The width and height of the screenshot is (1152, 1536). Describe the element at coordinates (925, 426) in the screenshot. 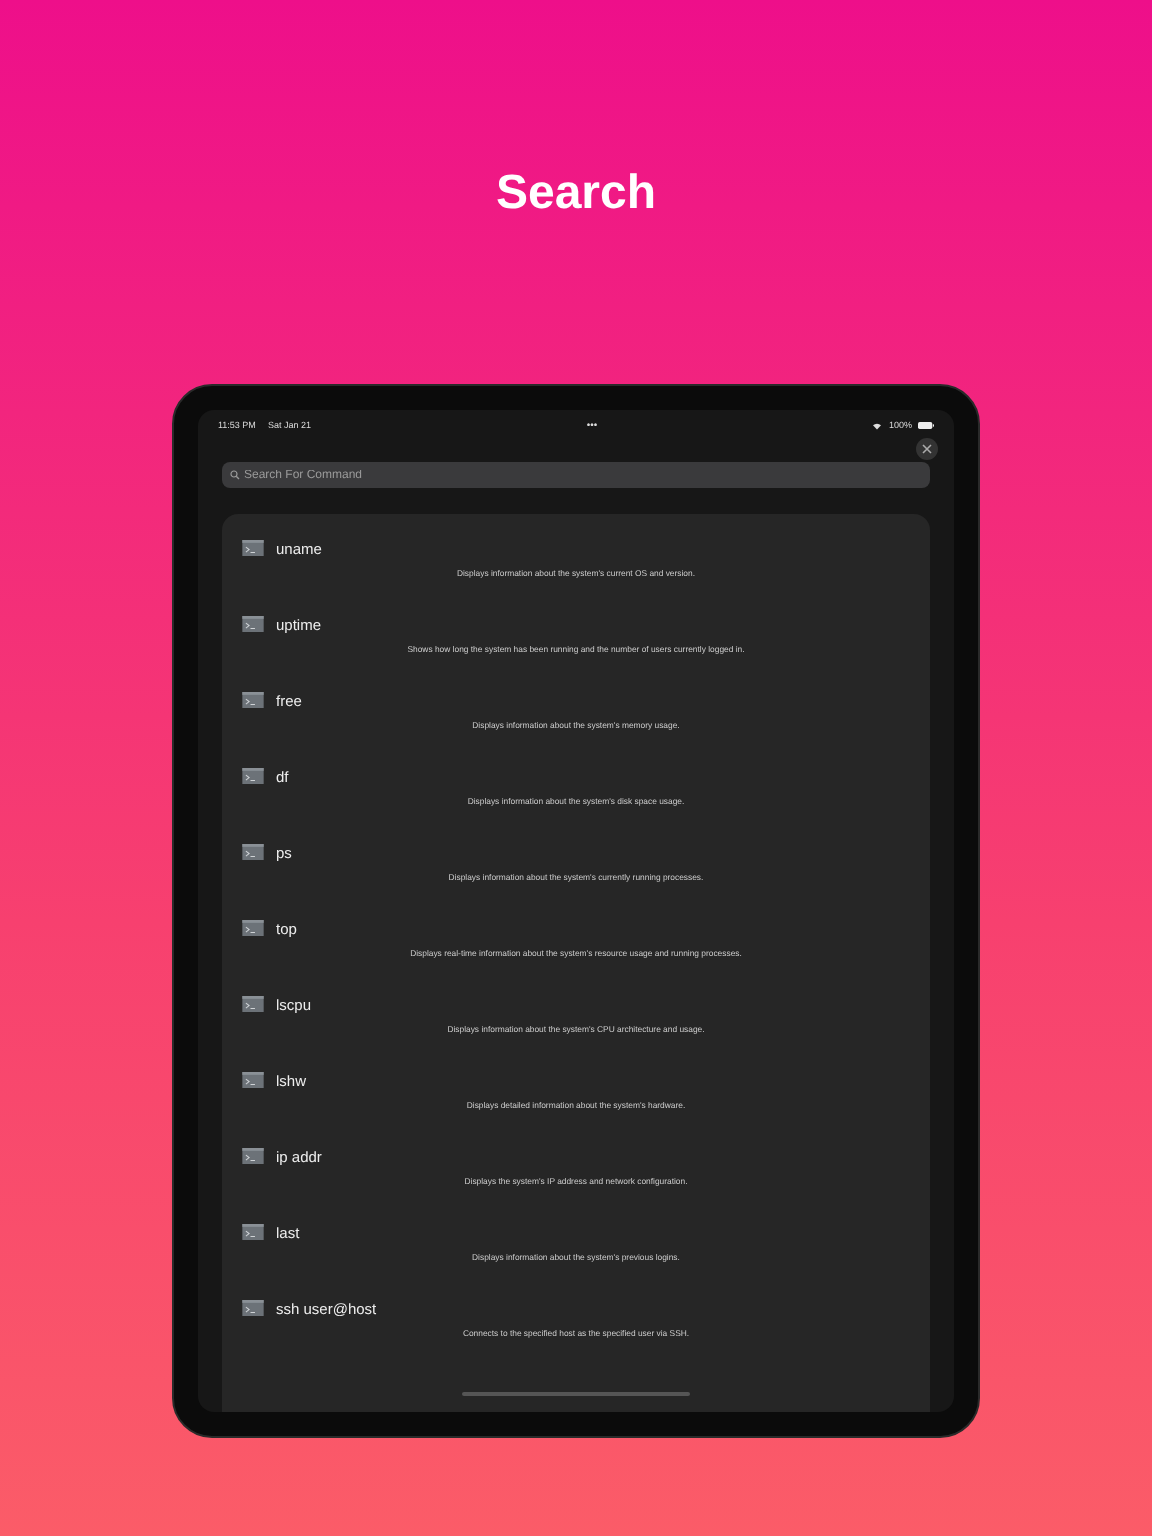

I see `battery-icon` at that location.